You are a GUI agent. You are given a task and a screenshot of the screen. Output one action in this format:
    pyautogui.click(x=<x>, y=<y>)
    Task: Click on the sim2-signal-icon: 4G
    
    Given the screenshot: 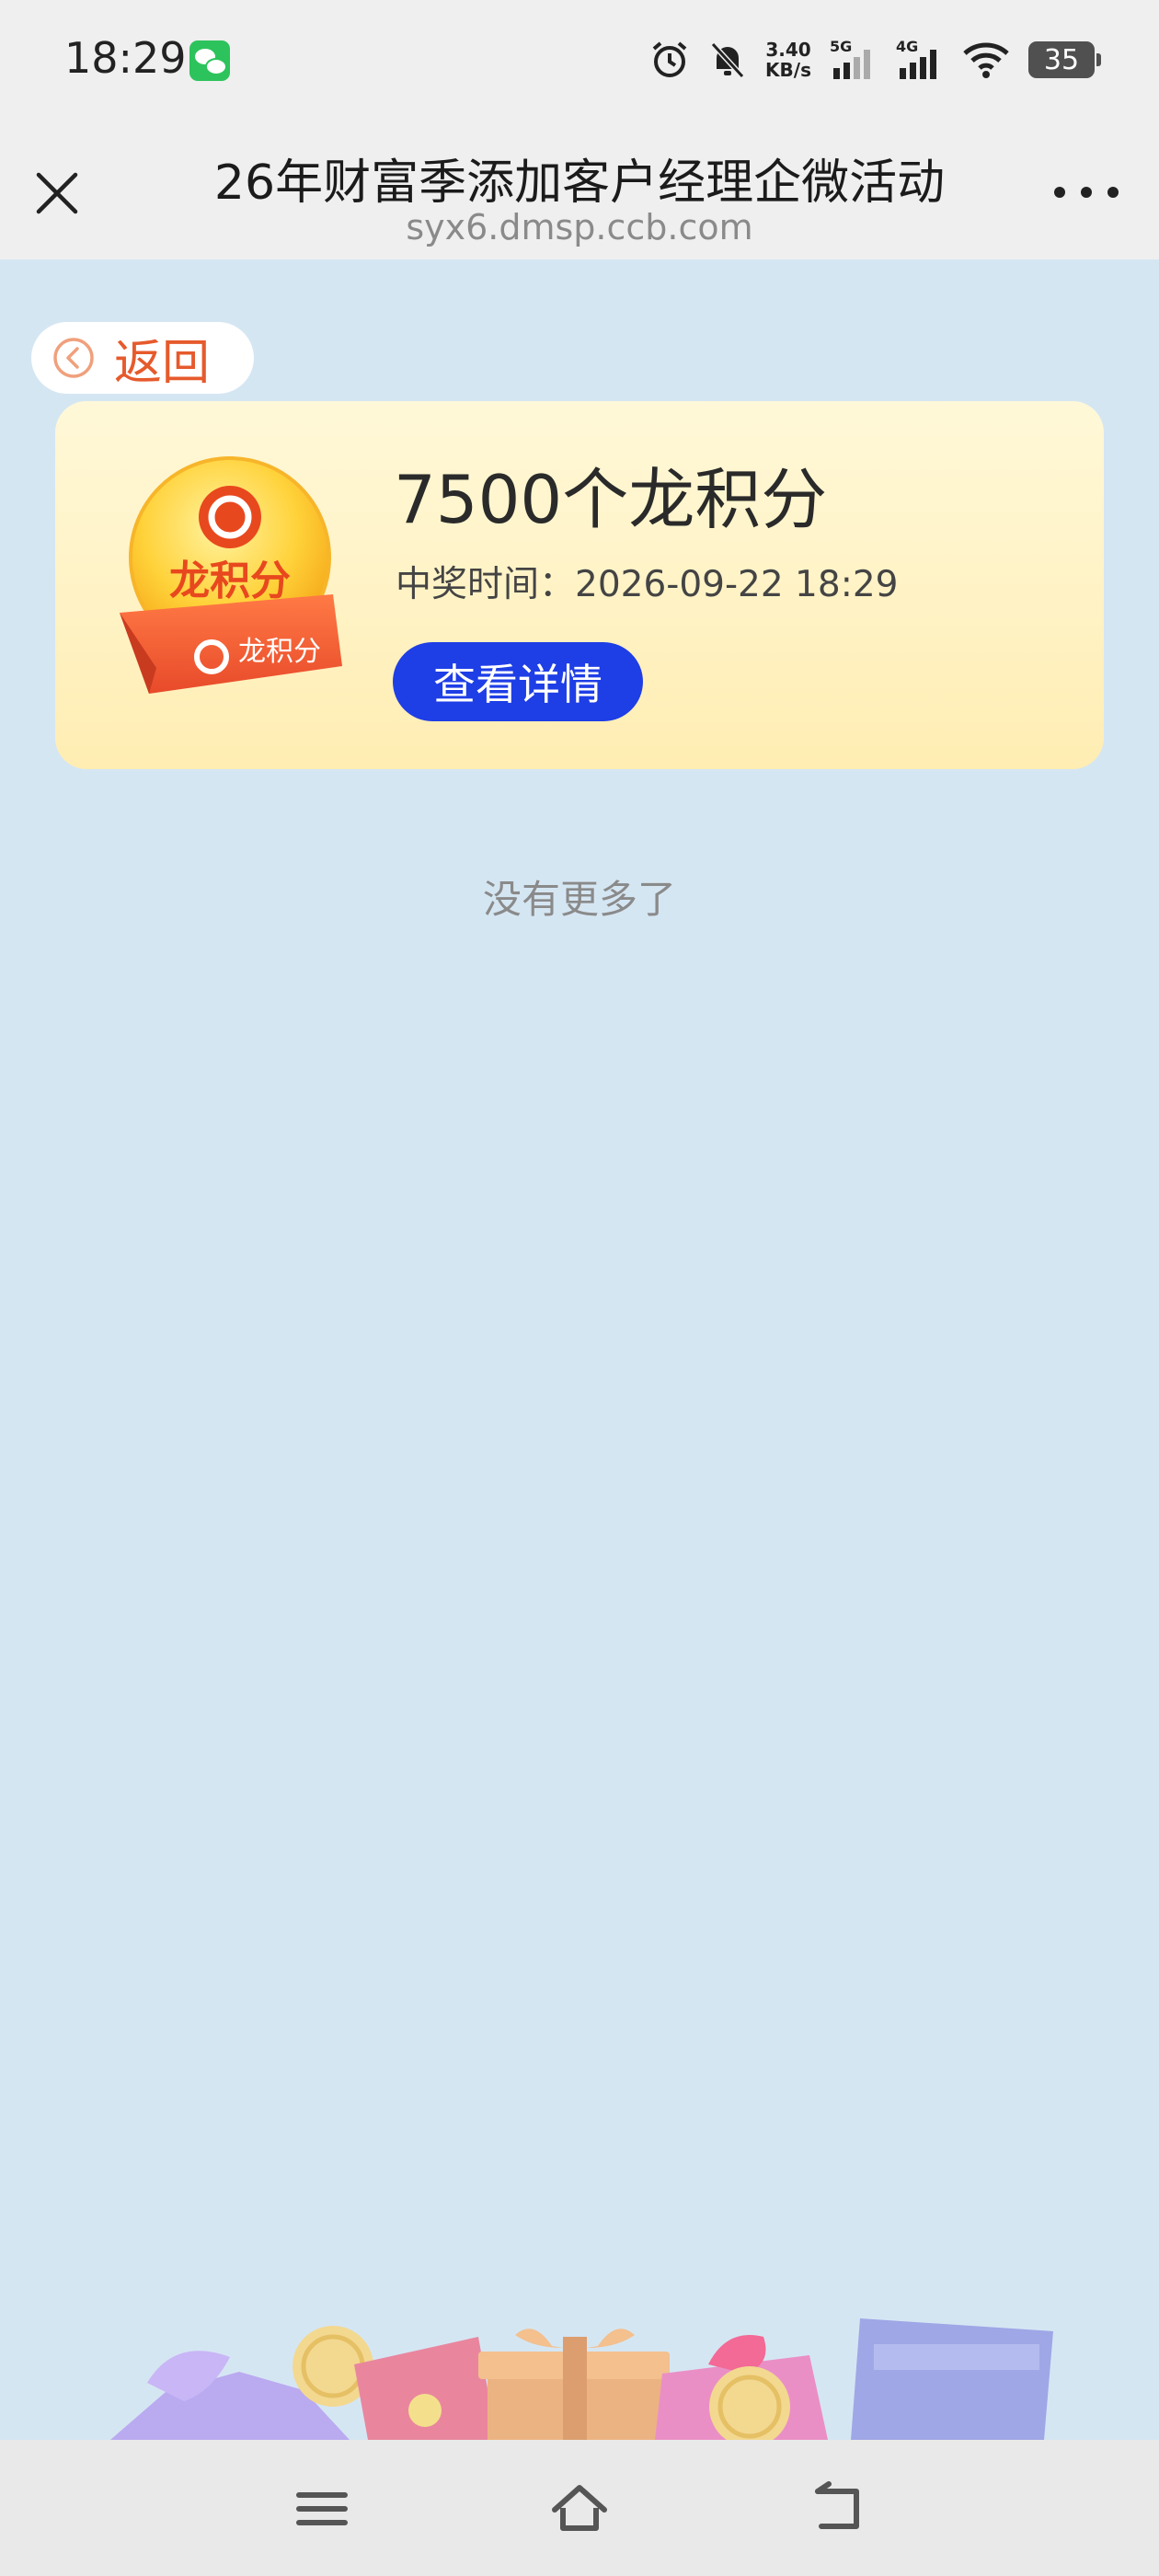 What is the action you would take?
    pyautogui.click(x=920, y=60)
    